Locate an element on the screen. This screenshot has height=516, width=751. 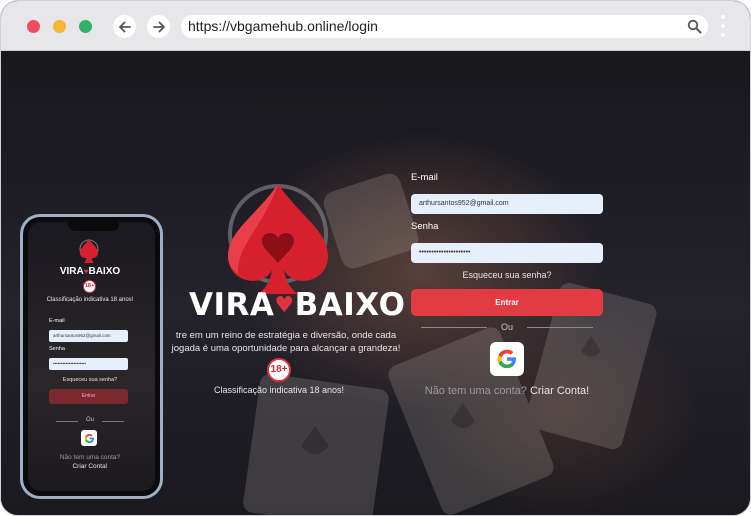
google-login-button is located at coordinates (507, 359).